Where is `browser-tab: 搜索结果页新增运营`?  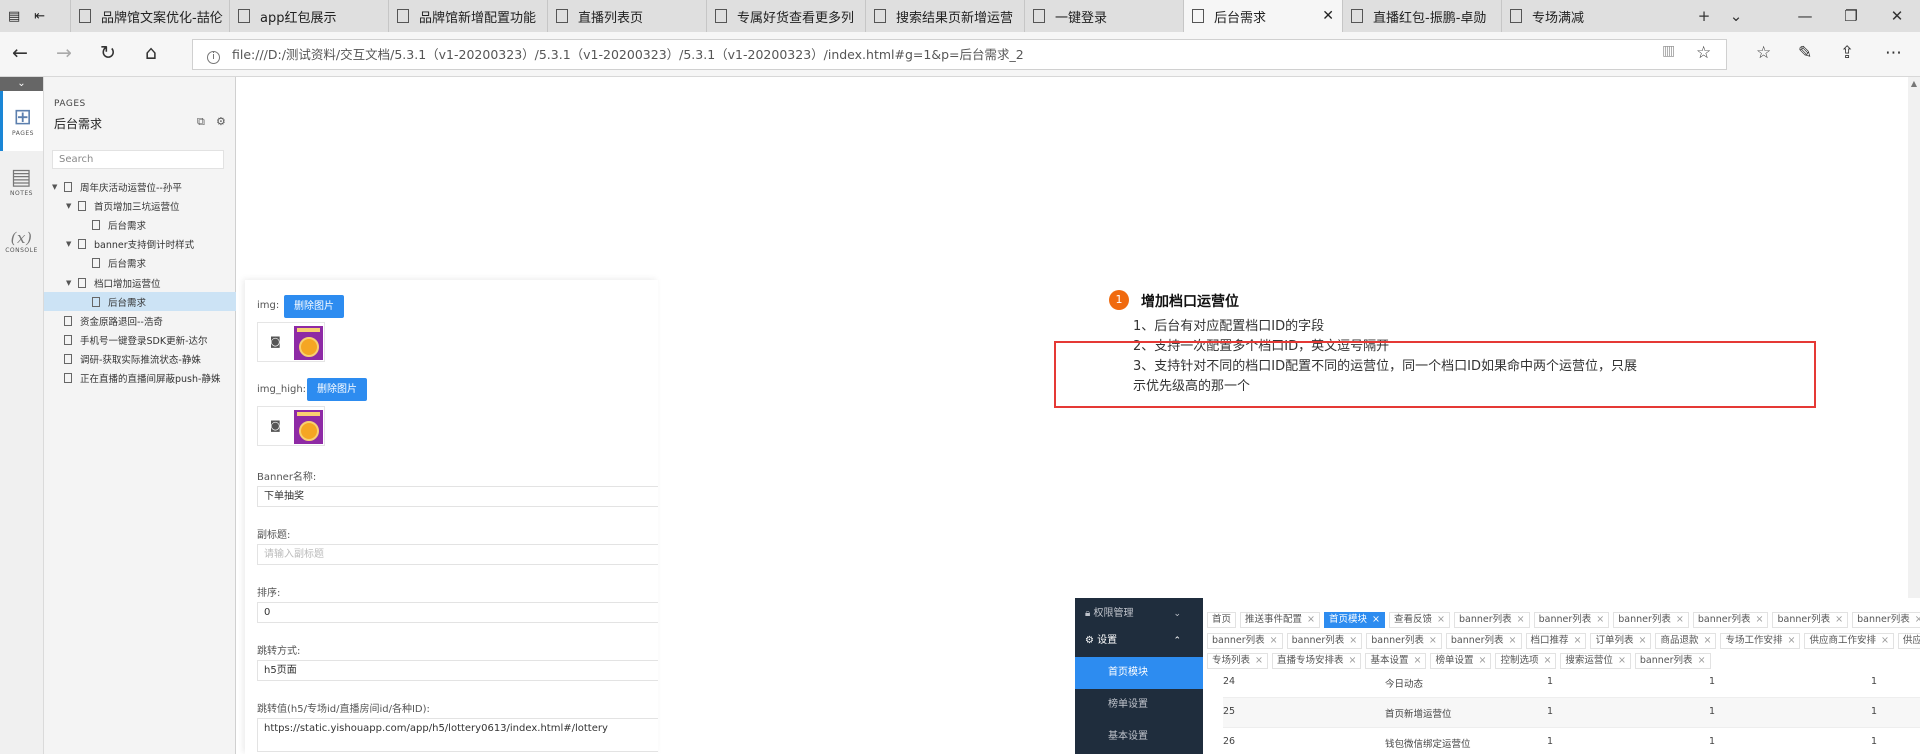
browser-tab: 搜索结果页新增运营 is located at coordinates (944, 16).